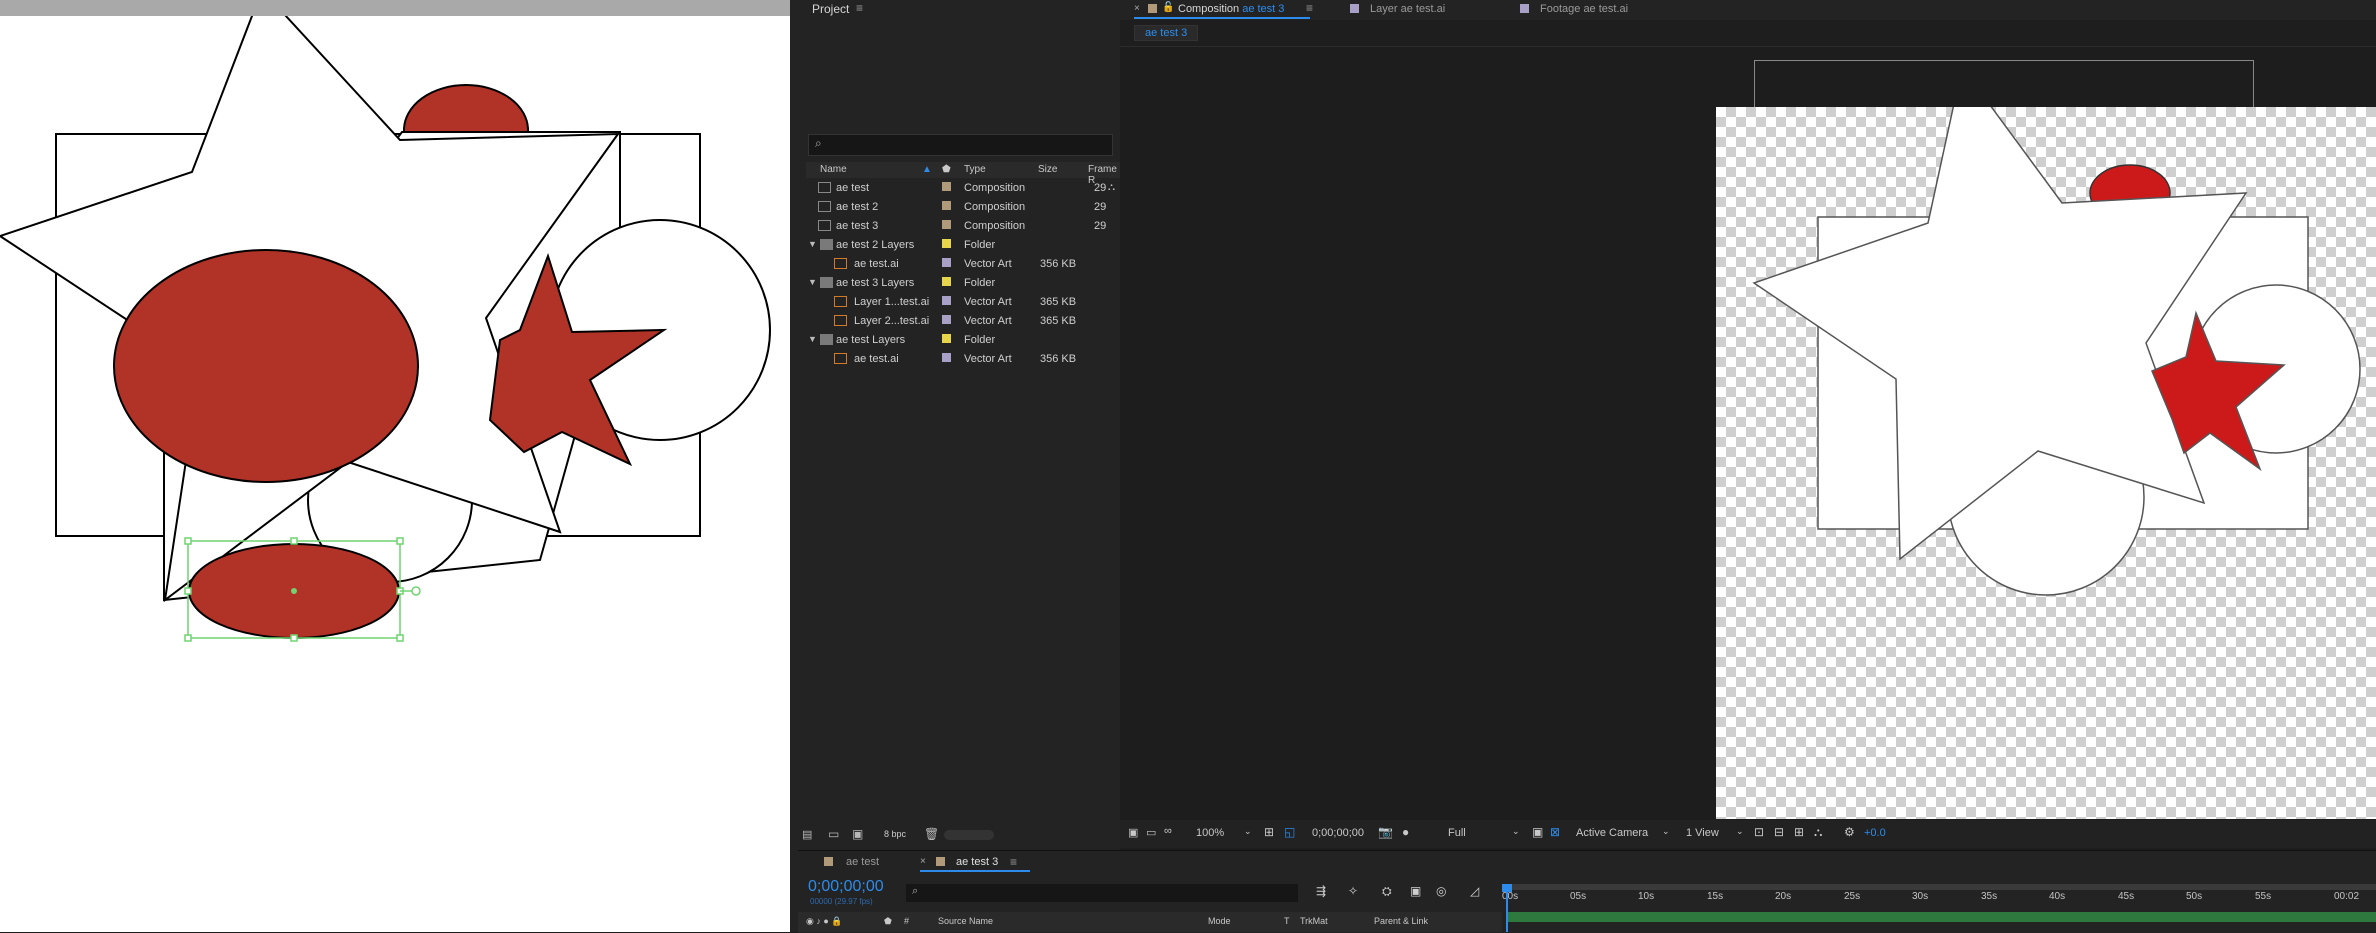  What do you see at coordinates (1151, 832) in the screenshot?
I see `monitor-icon: ▭` at bounding box center [1151, 832].